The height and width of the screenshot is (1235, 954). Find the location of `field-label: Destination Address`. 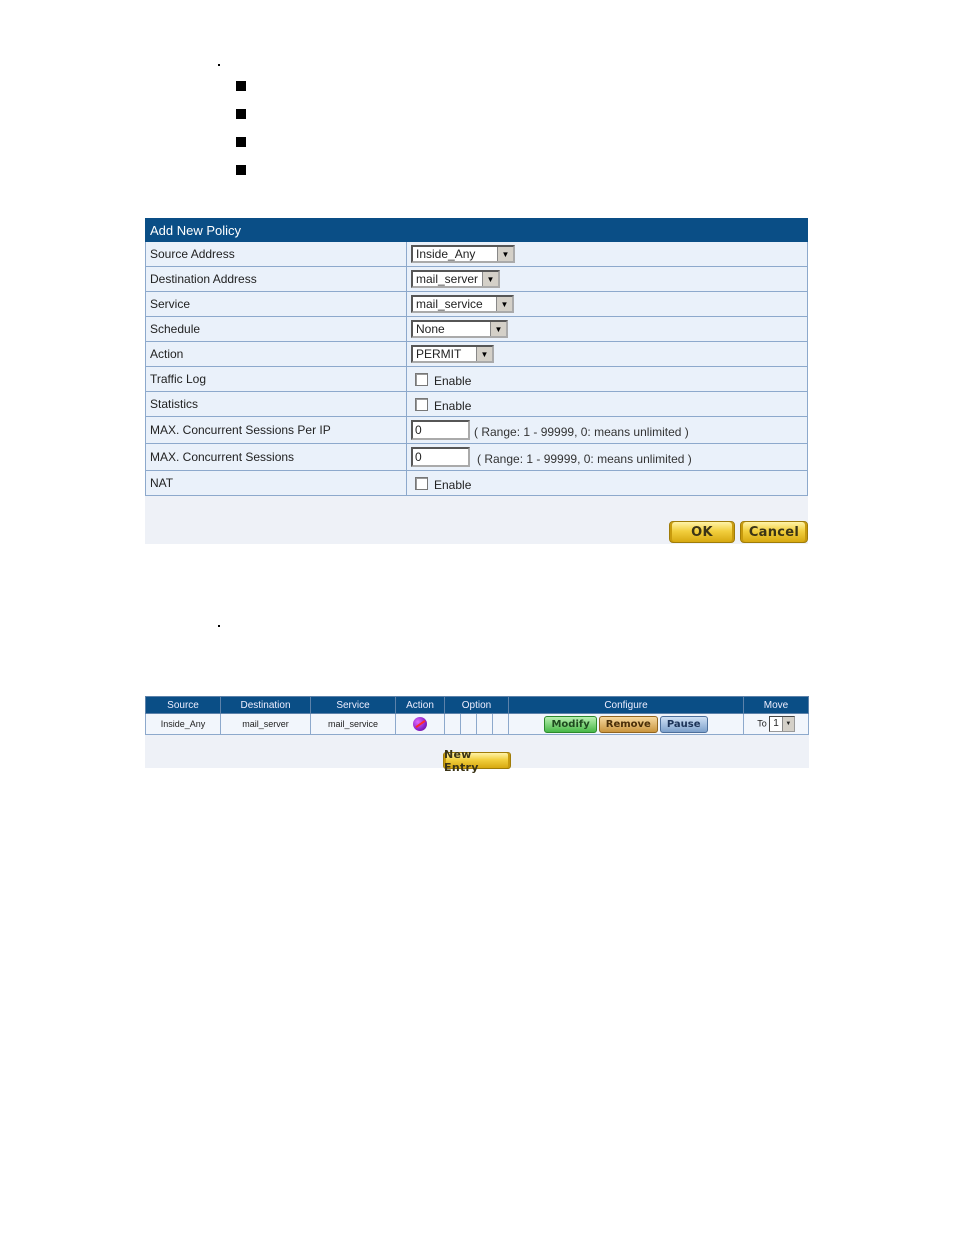

field-label: Destination Address is located at coordinates (276, 279).